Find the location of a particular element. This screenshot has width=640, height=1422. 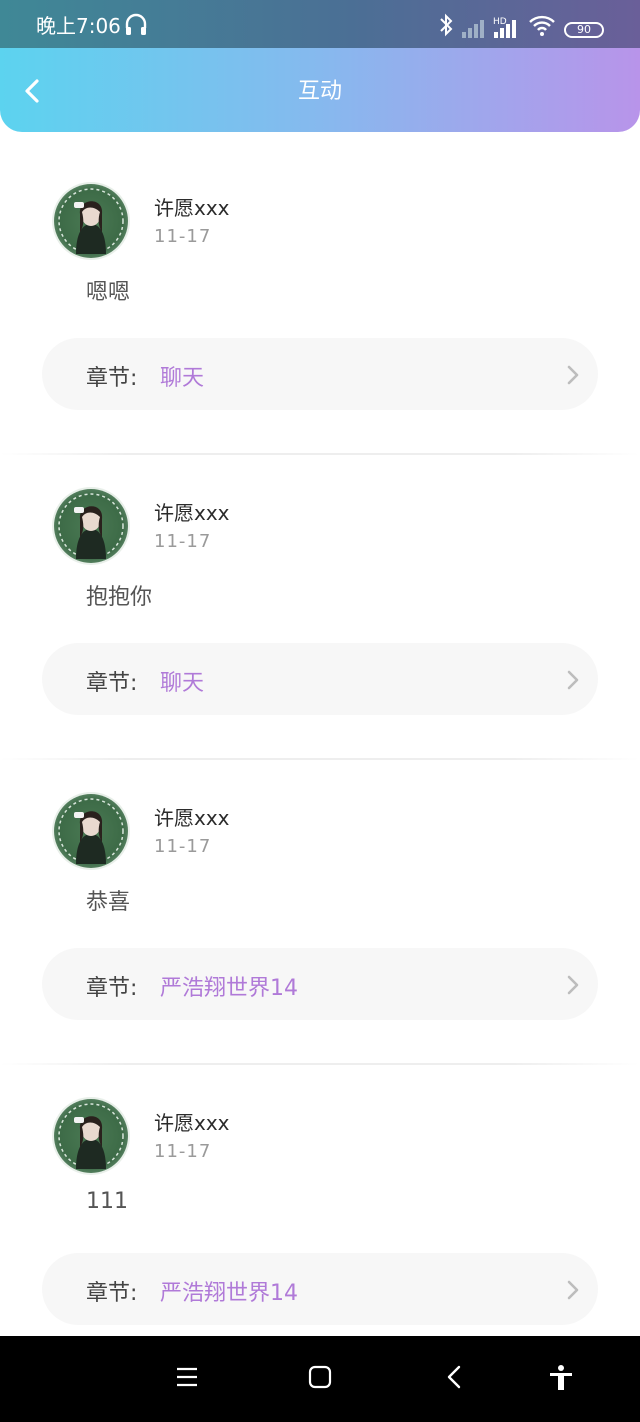

menu-button is located at coordinates (187, 1379).